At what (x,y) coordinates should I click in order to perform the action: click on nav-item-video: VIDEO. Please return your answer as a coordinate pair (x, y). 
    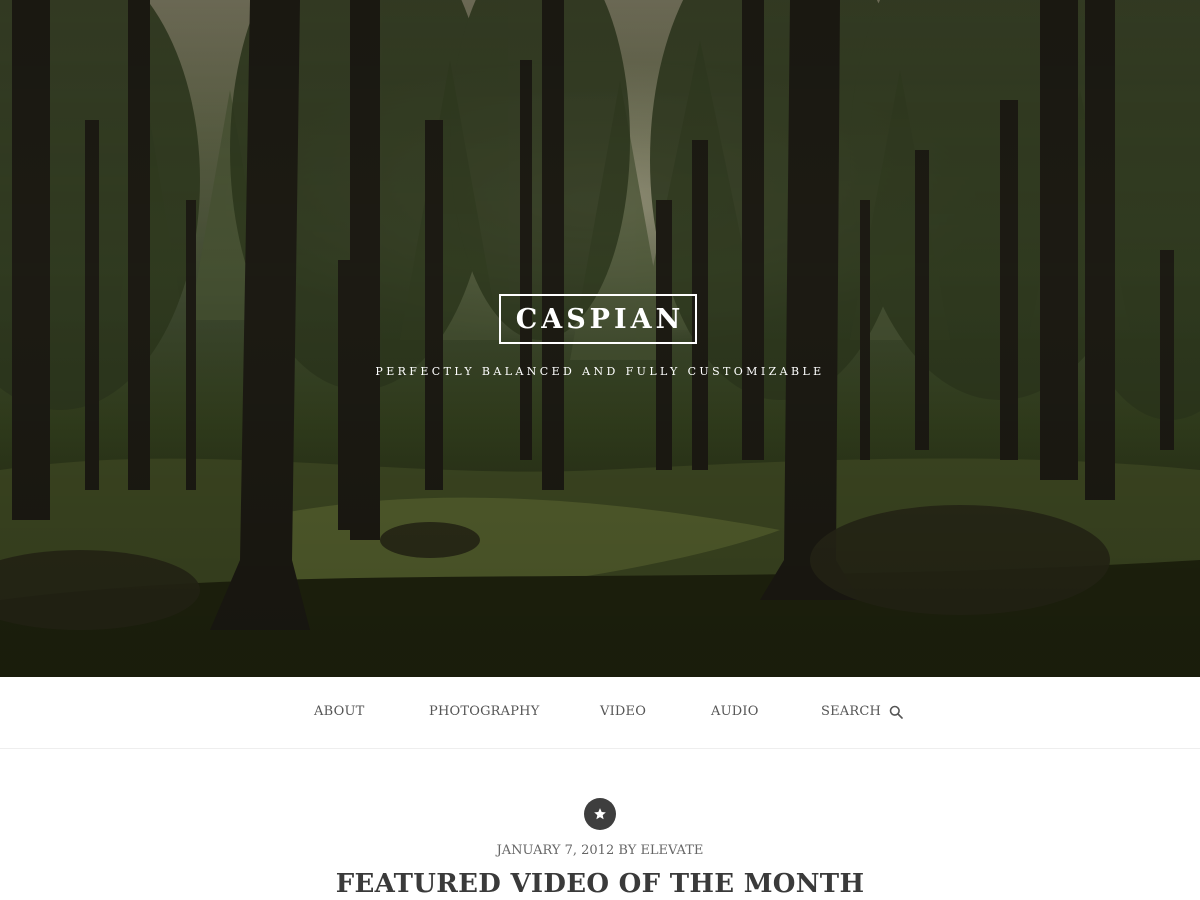
    Looking at the image, I should click on (623, 711).